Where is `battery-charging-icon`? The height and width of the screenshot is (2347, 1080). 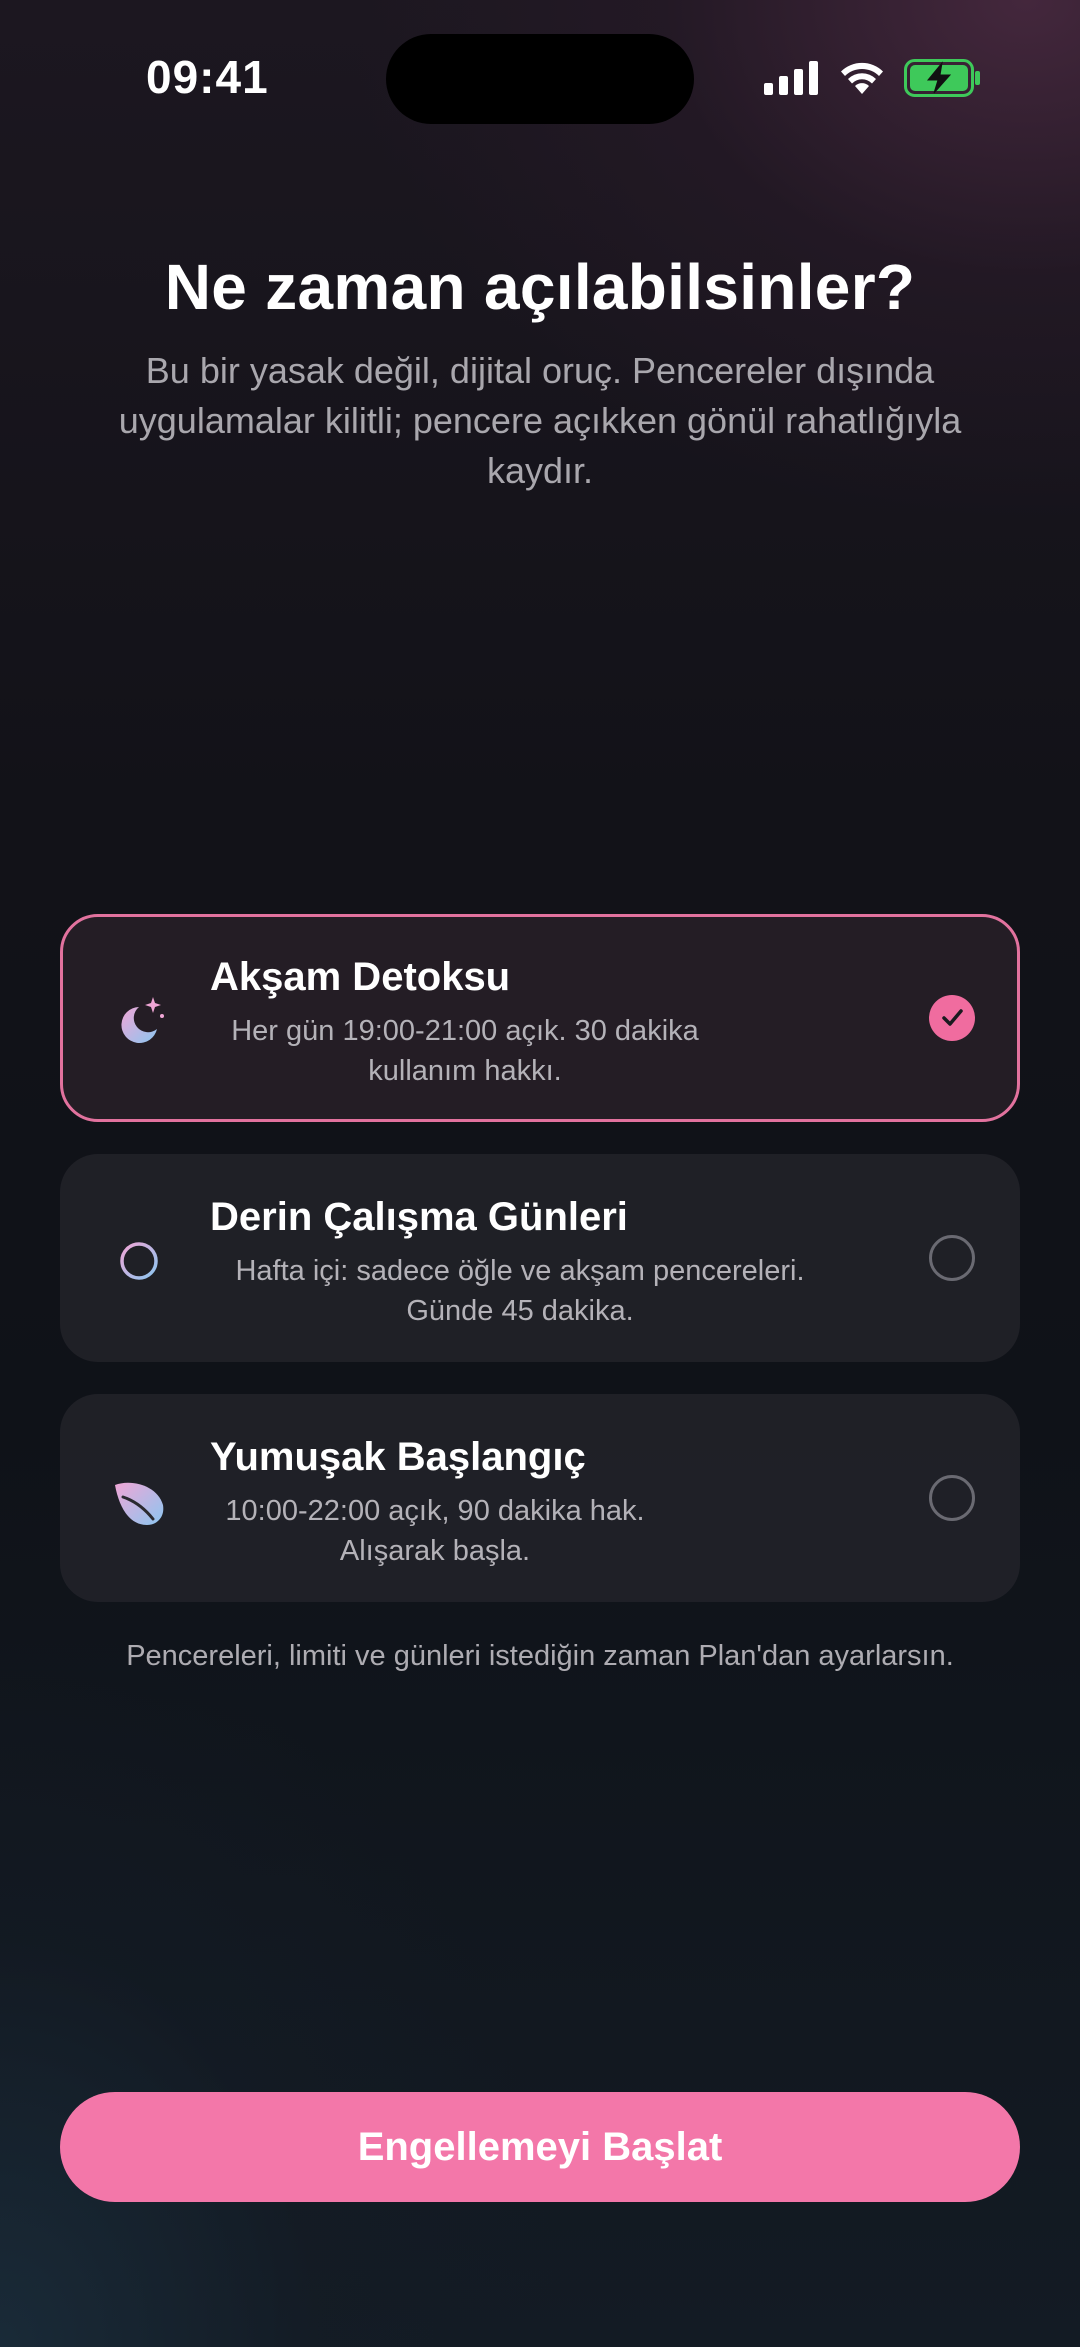 battery-charging-icon is located at coordinates (942, 78).